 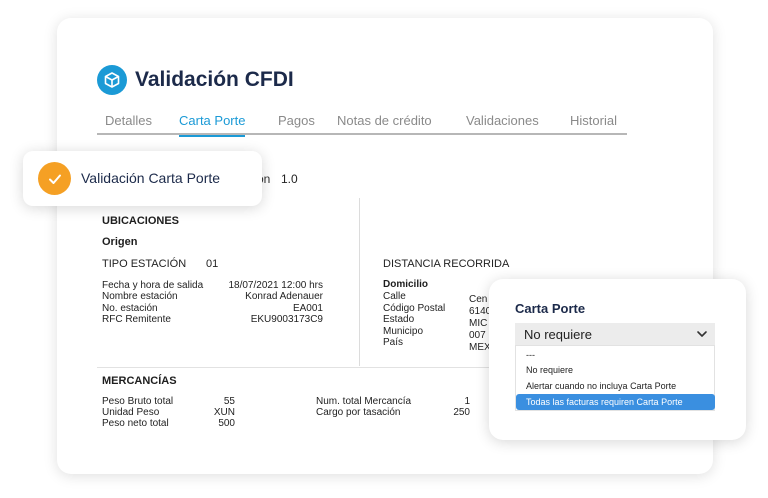 I want to click on origen-title: Origen, so click(x=120, y=242).